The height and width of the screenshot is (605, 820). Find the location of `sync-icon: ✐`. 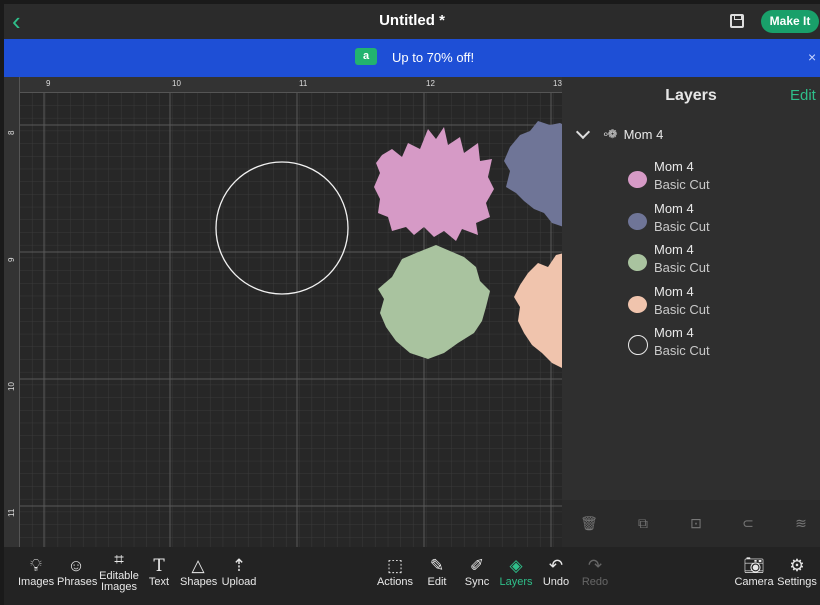

sync-icon: ✐ is located at coordinates (477, 565).